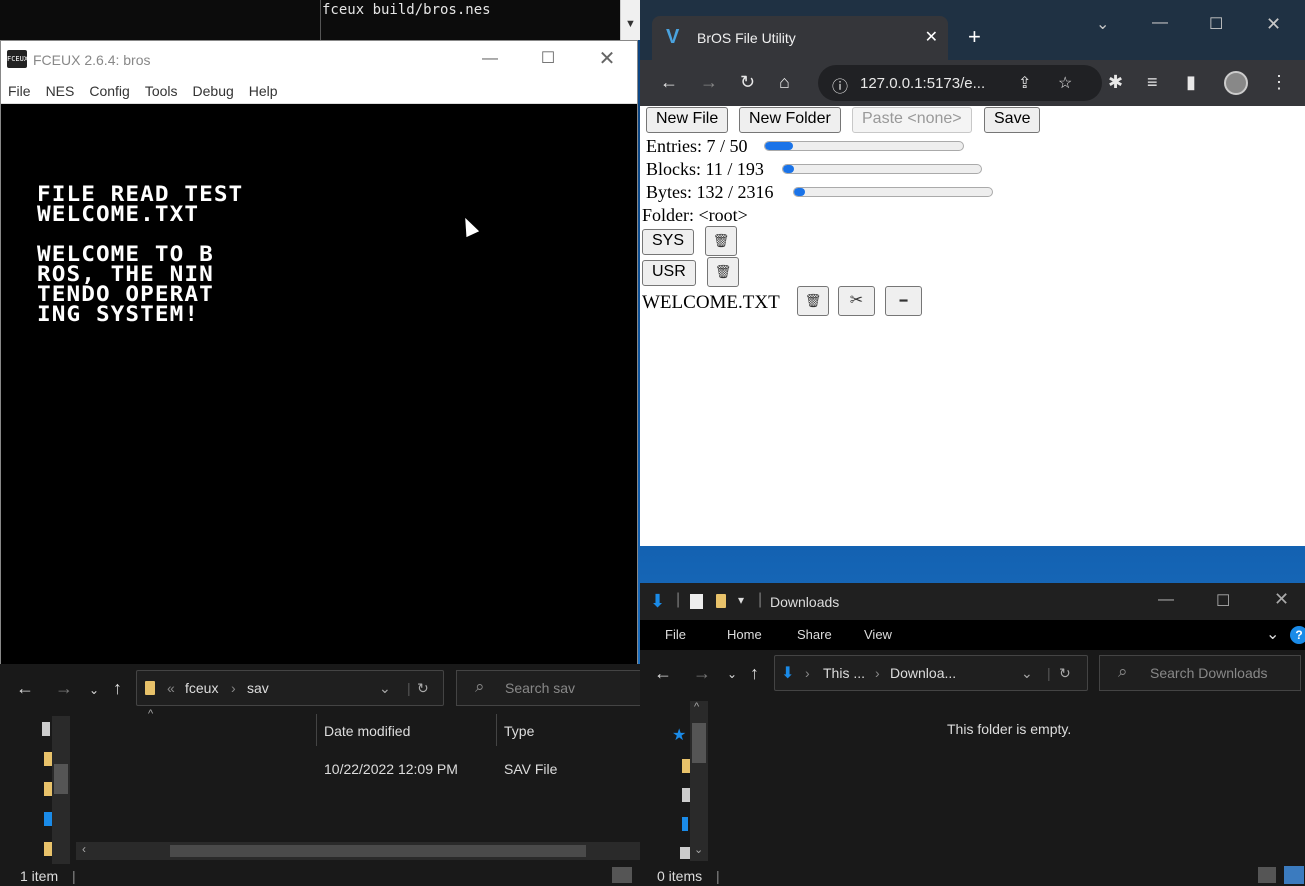 This screenshot has width=1305, height=886. I want to click on menu-kebab-icon: ⋮, so click(1279, 82).